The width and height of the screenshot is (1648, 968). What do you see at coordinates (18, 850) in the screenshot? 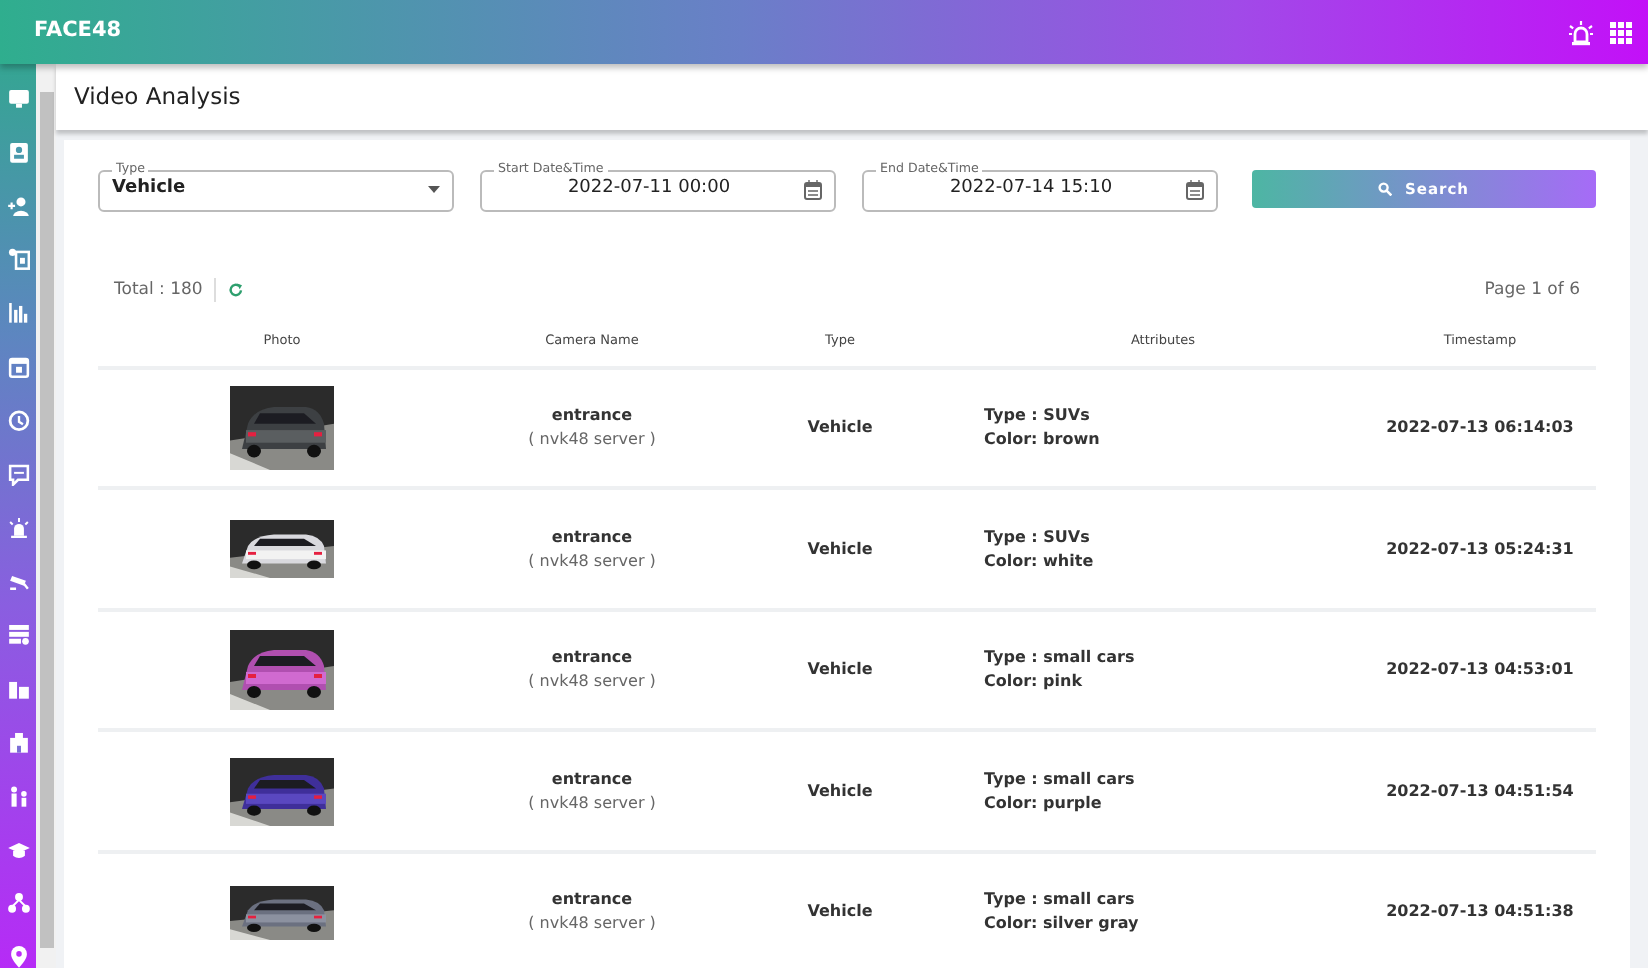
I see `graduation-cap-icon` at bounding box center [18, 850].